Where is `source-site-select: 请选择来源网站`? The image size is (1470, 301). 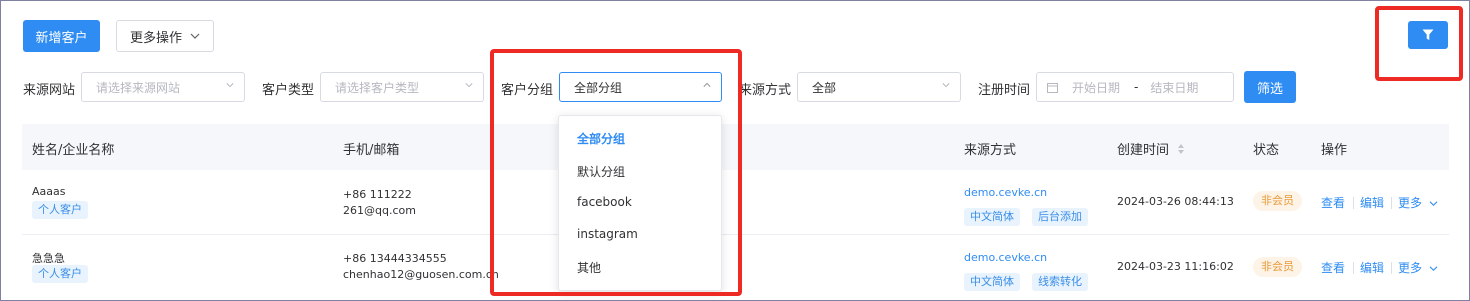
source-site-select: 请选择来源网站 is located at coordinates (163, 87).